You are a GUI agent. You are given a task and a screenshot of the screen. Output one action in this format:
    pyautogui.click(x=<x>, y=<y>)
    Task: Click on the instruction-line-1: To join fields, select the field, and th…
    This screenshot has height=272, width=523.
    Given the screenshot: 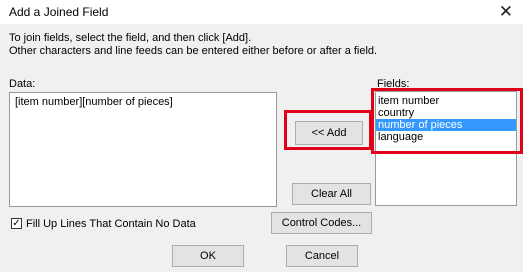 What is the action you would take?
    pyautogui.click(x=130, y=38)
    